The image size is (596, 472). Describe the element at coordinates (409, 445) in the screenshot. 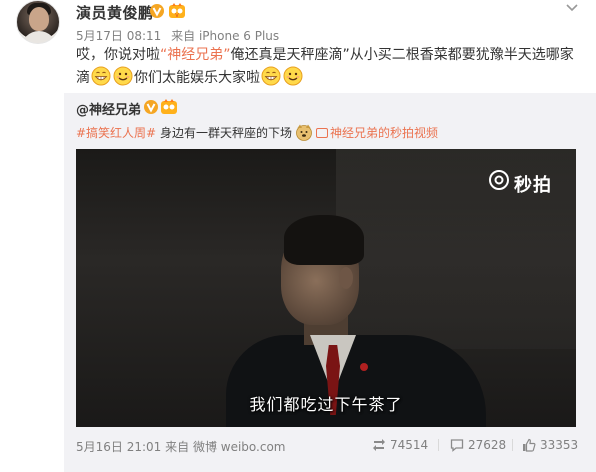

I see `repost-count: 74514` at that location.